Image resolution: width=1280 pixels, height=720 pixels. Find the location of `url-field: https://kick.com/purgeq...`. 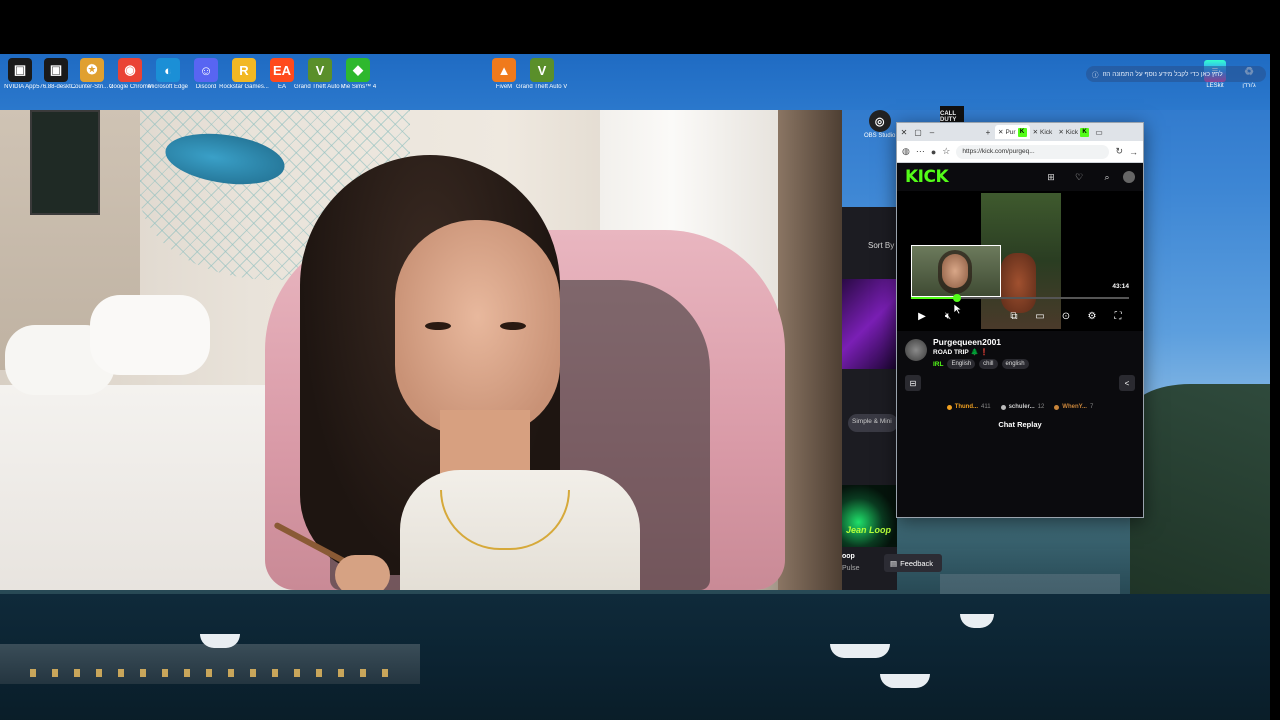

url-field: https://kick.com/purgeq... is located at coordinates (1033, 151).